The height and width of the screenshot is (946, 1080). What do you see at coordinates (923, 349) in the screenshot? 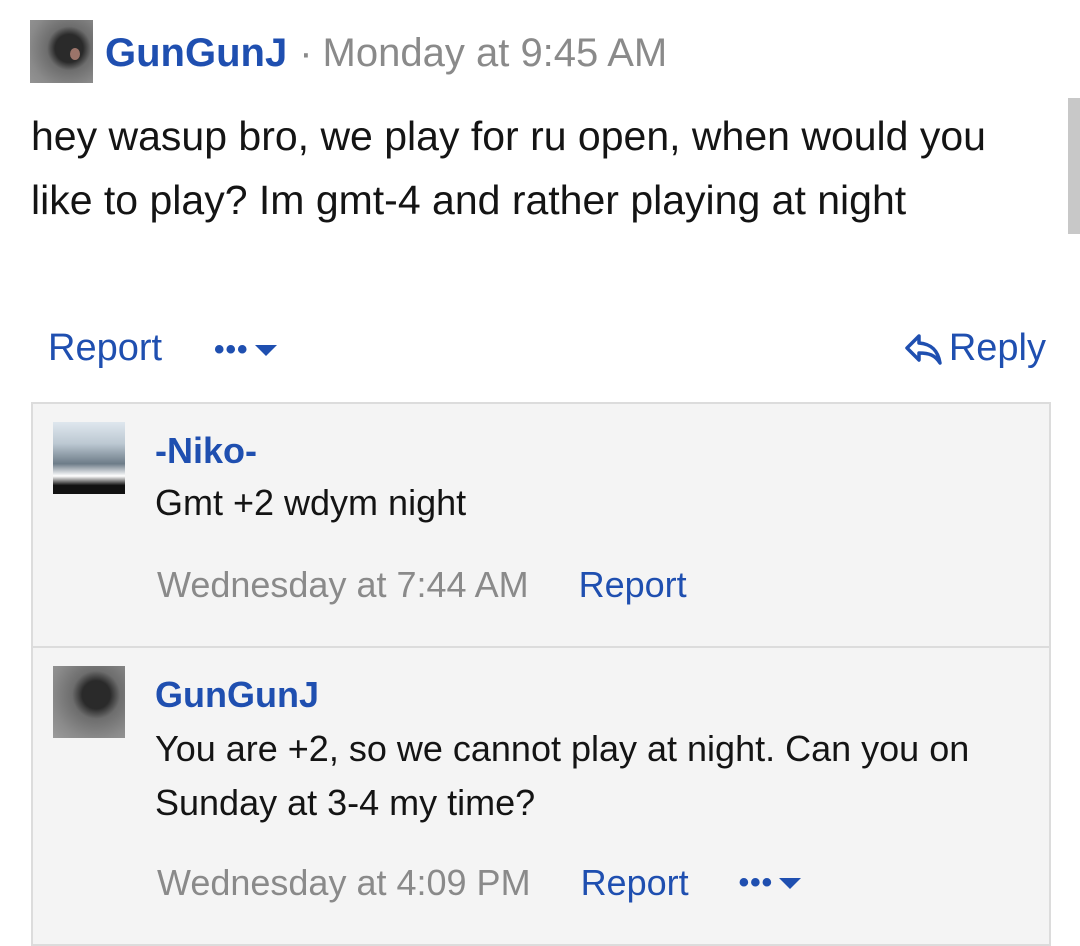
I see `reply-arrow-icon` at bounding box center [923, 349].